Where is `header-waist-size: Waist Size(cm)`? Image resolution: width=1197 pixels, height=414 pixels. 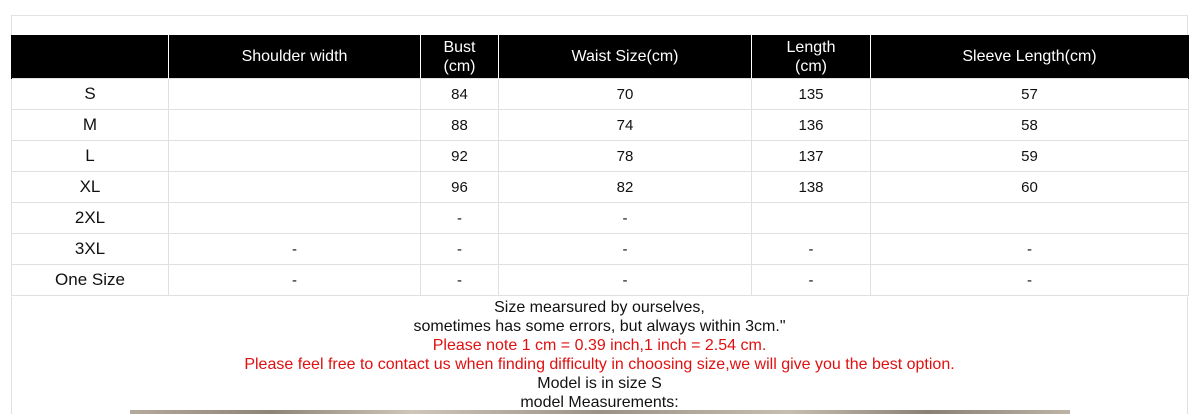 header-waist-size: Waist Size(cm) is located at coordinates (625, 57).